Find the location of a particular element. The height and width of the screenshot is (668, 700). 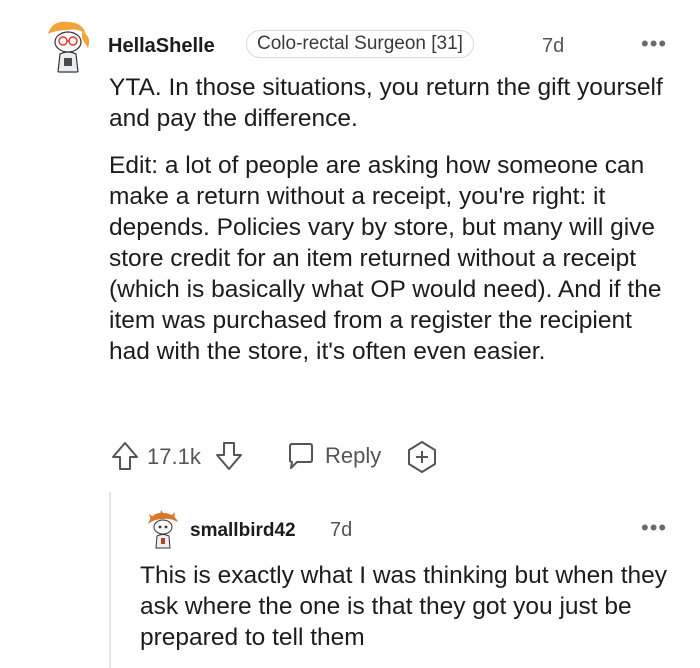

reply-icon is located at coordinates (301, 456).